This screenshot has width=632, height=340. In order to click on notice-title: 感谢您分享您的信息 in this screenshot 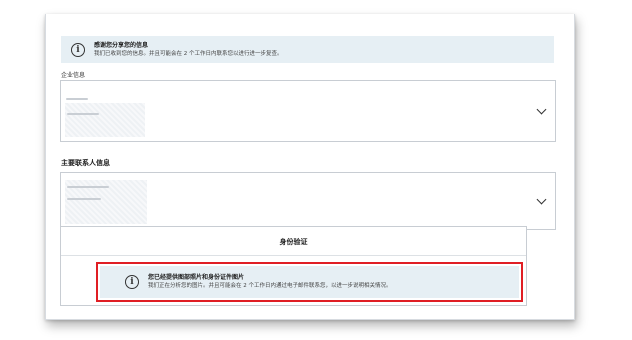, I will do `click(121, 45)`.